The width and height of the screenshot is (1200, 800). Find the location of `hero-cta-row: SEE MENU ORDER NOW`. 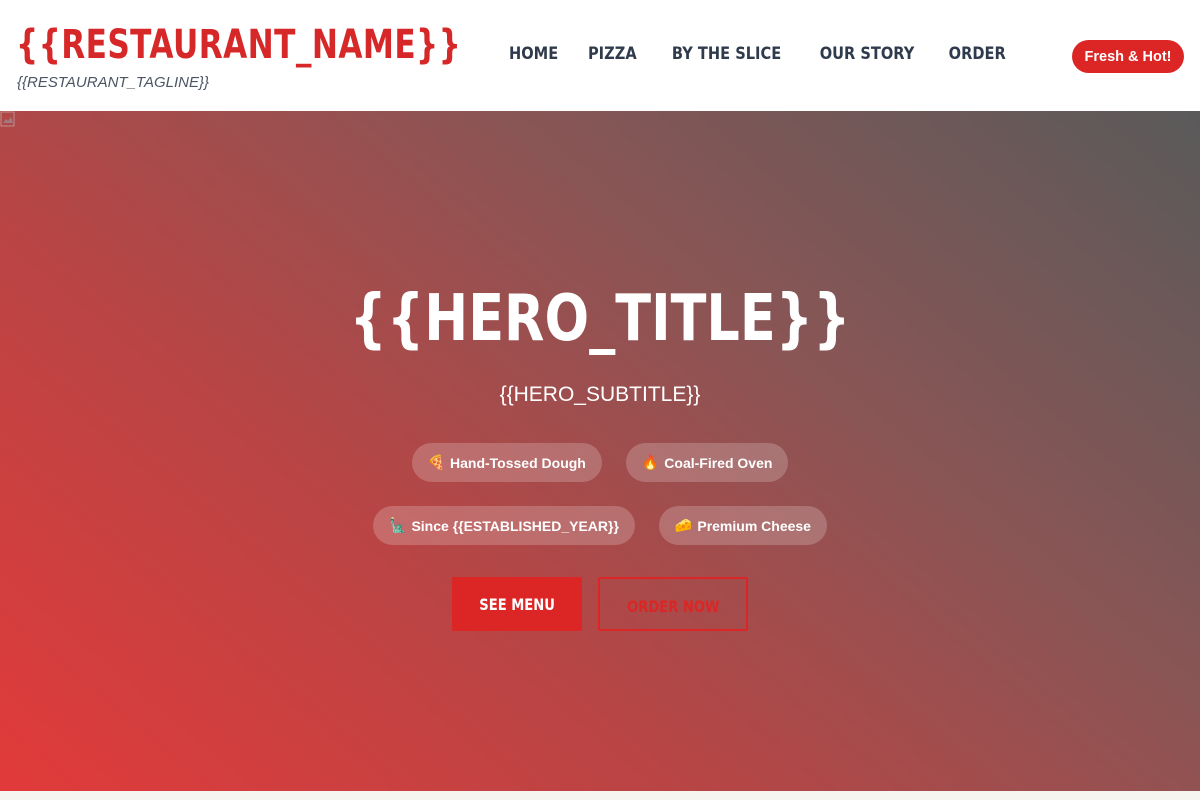

hero-cta-row: SEE MENU ORDER NOW is located at coordinates (600, 604).